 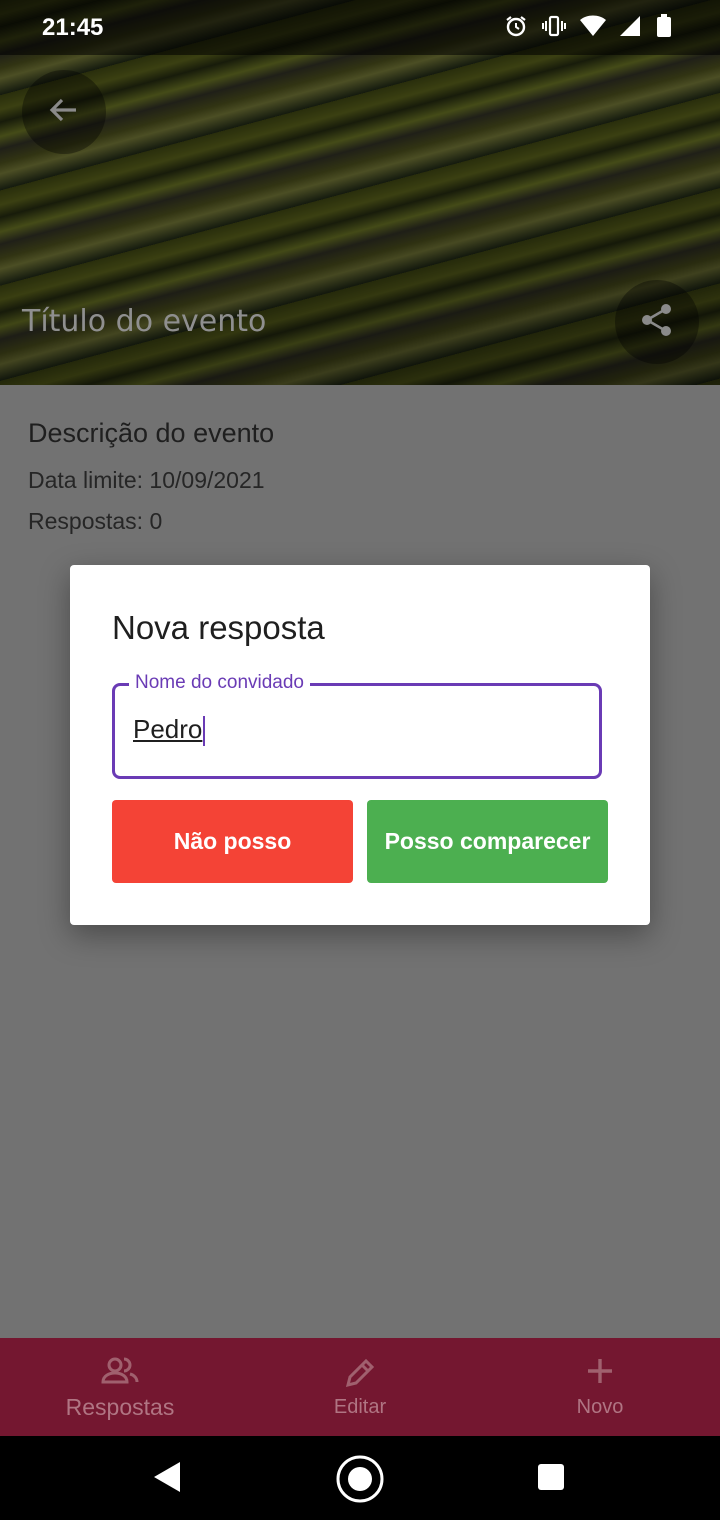 What do you see at coordinates (551, 1477) in the screenshot?
I see `system-recents-icon` at bounding box center [551, 1477].